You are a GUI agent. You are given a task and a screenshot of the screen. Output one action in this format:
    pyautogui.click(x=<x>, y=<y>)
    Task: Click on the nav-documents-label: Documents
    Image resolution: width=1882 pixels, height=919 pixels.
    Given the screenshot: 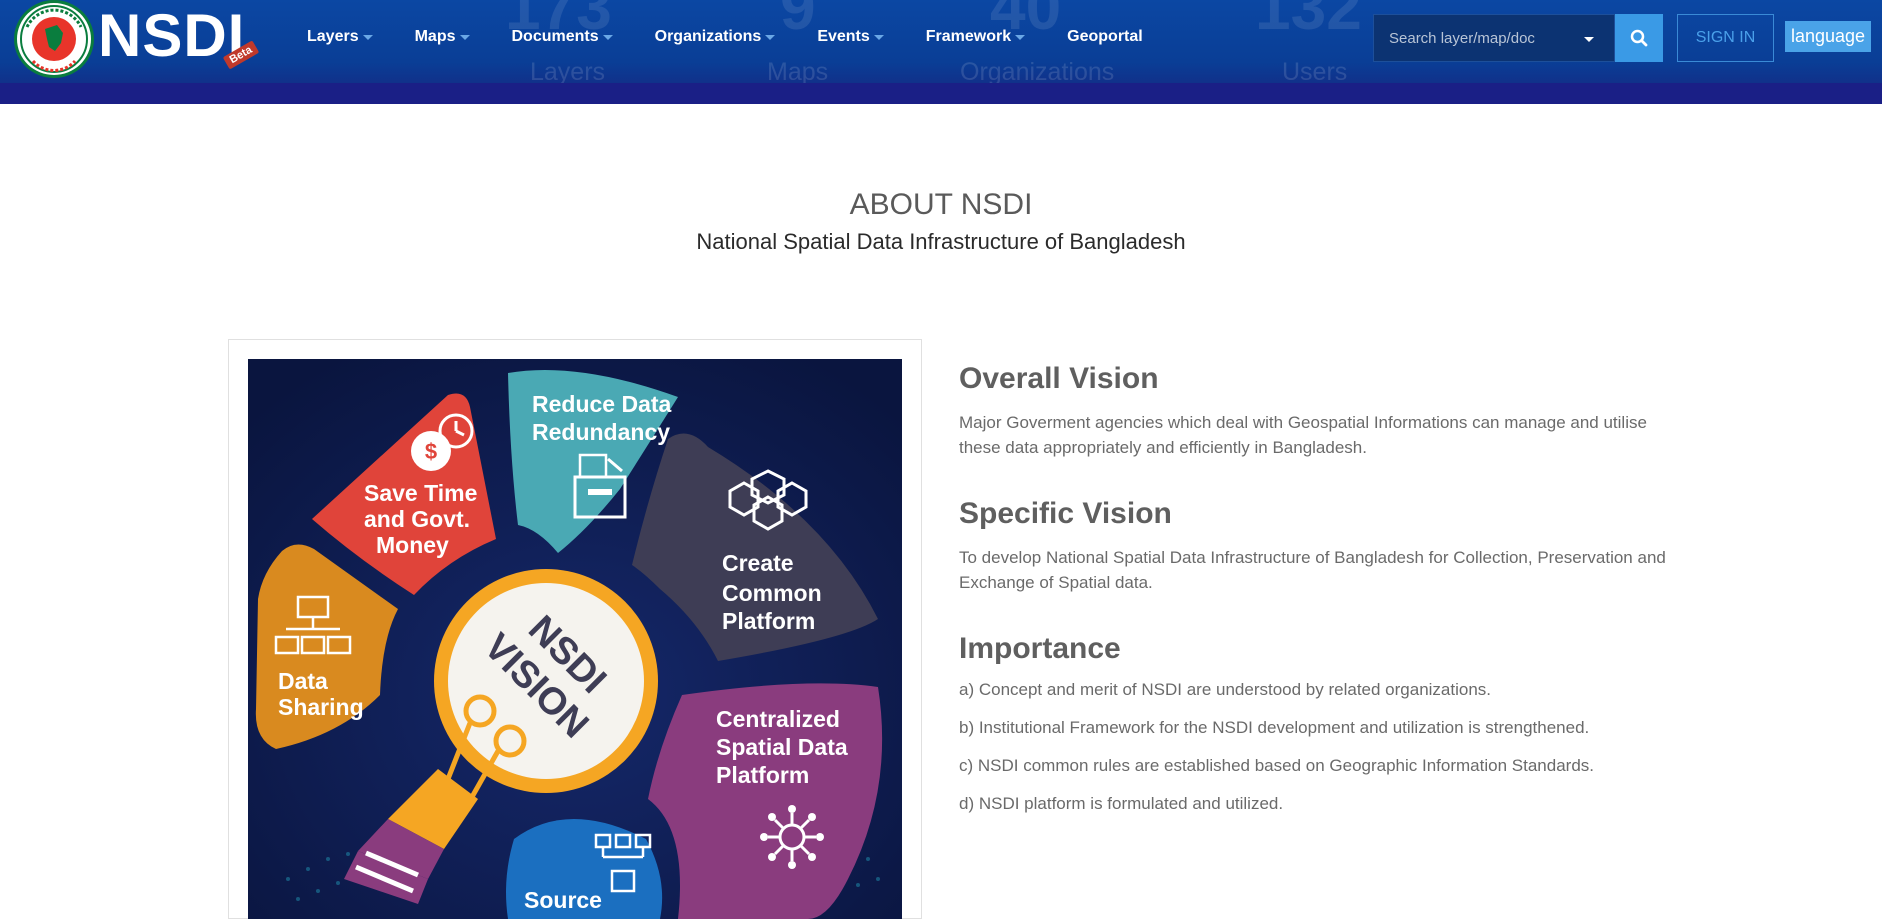 What is the action you would take?
    pyautogui.click(x=555, y=36)
    